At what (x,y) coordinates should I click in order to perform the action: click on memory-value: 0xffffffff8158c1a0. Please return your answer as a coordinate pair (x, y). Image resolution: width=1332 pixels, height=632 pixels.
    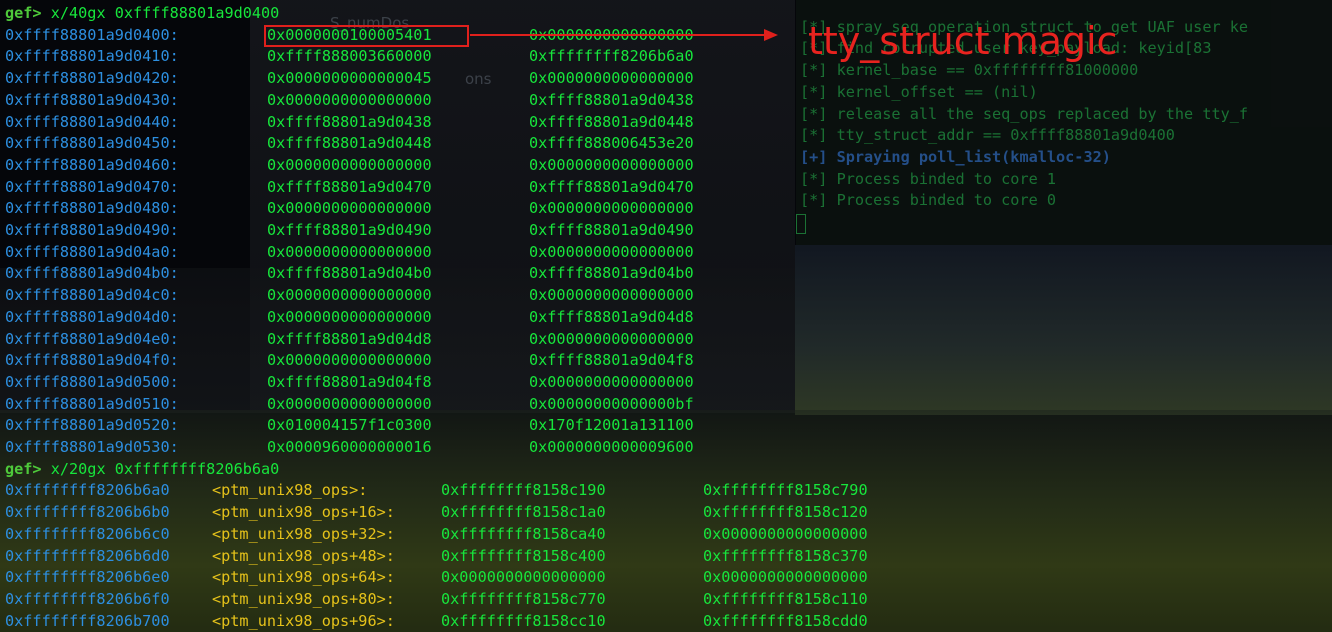
    Looking at the image, I should click on (523, 512).